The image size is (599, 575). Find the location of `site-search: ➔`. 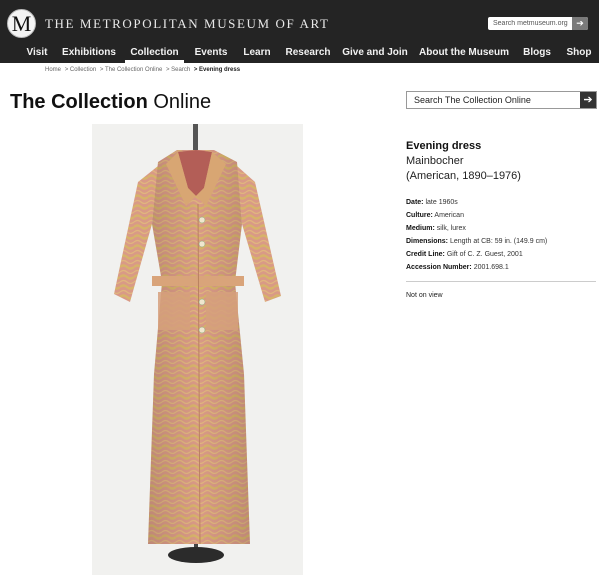

site-search: ➔ is located at coordinates (538, 23).